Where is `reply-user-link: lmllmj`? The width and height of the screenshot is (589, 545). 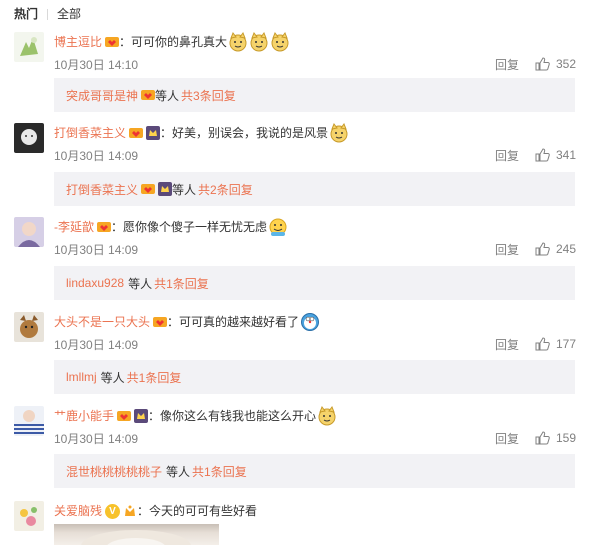 reply-user-link: lmllmj is located at coordinates (81, 377).